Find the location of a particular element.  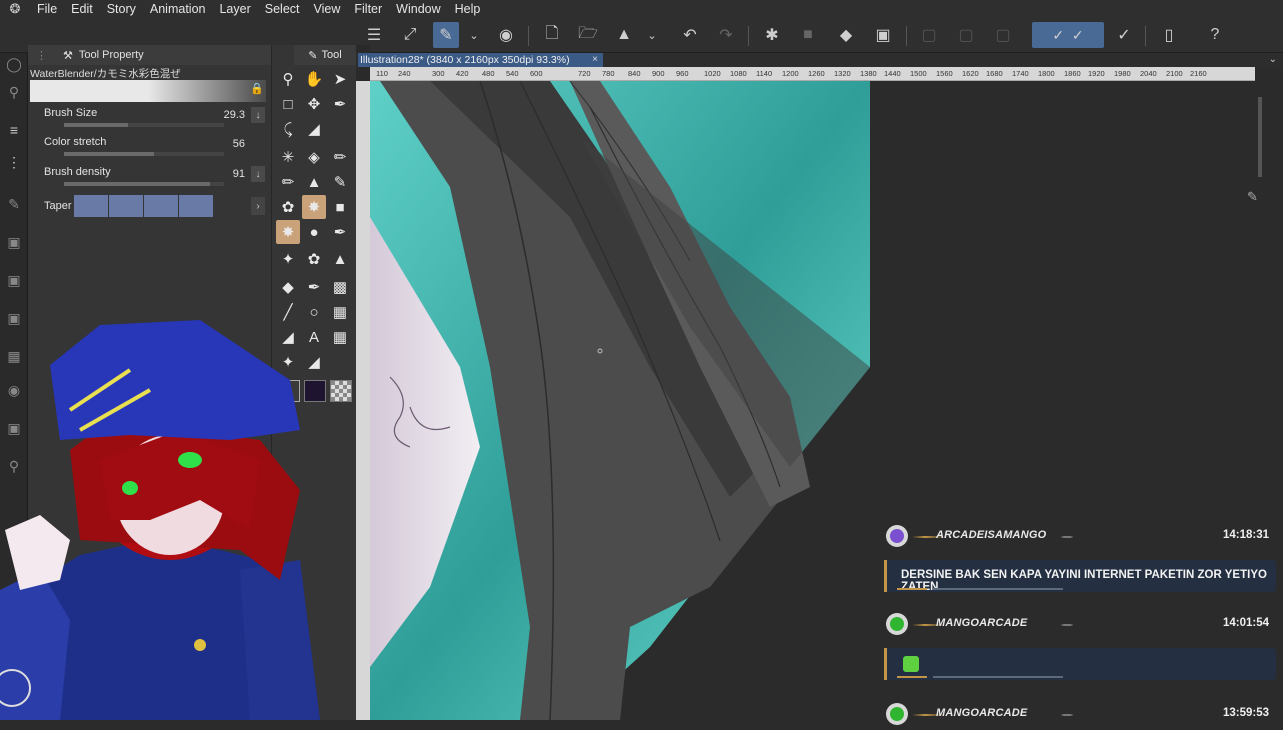

close-tab-icon: × is located at coordinates (595, 60).